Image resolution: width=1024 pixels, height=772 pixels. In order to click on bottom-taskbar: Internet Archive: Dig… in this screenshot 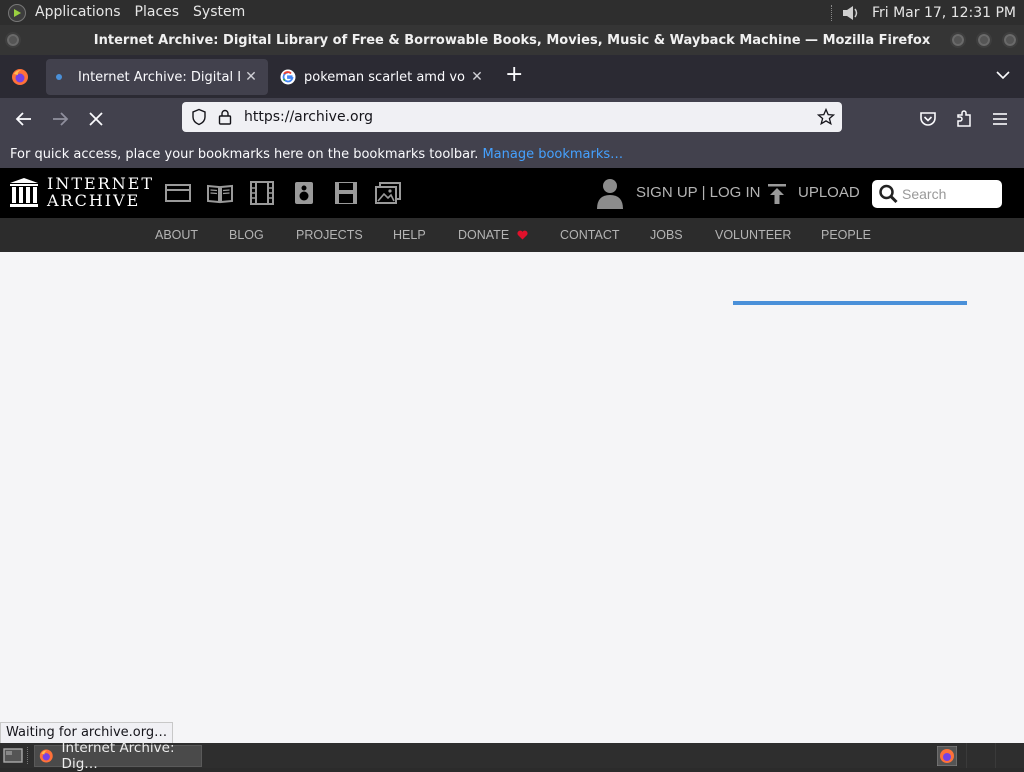, I will do `click(512, 756)`.